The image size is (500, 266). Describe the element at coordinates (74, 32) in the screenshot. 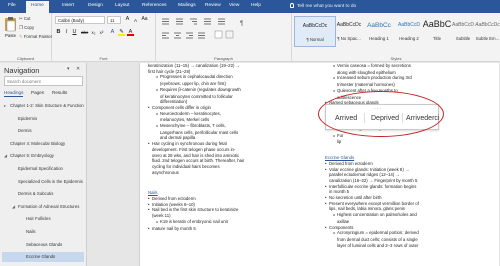

I see `underline-button: U` at that location.